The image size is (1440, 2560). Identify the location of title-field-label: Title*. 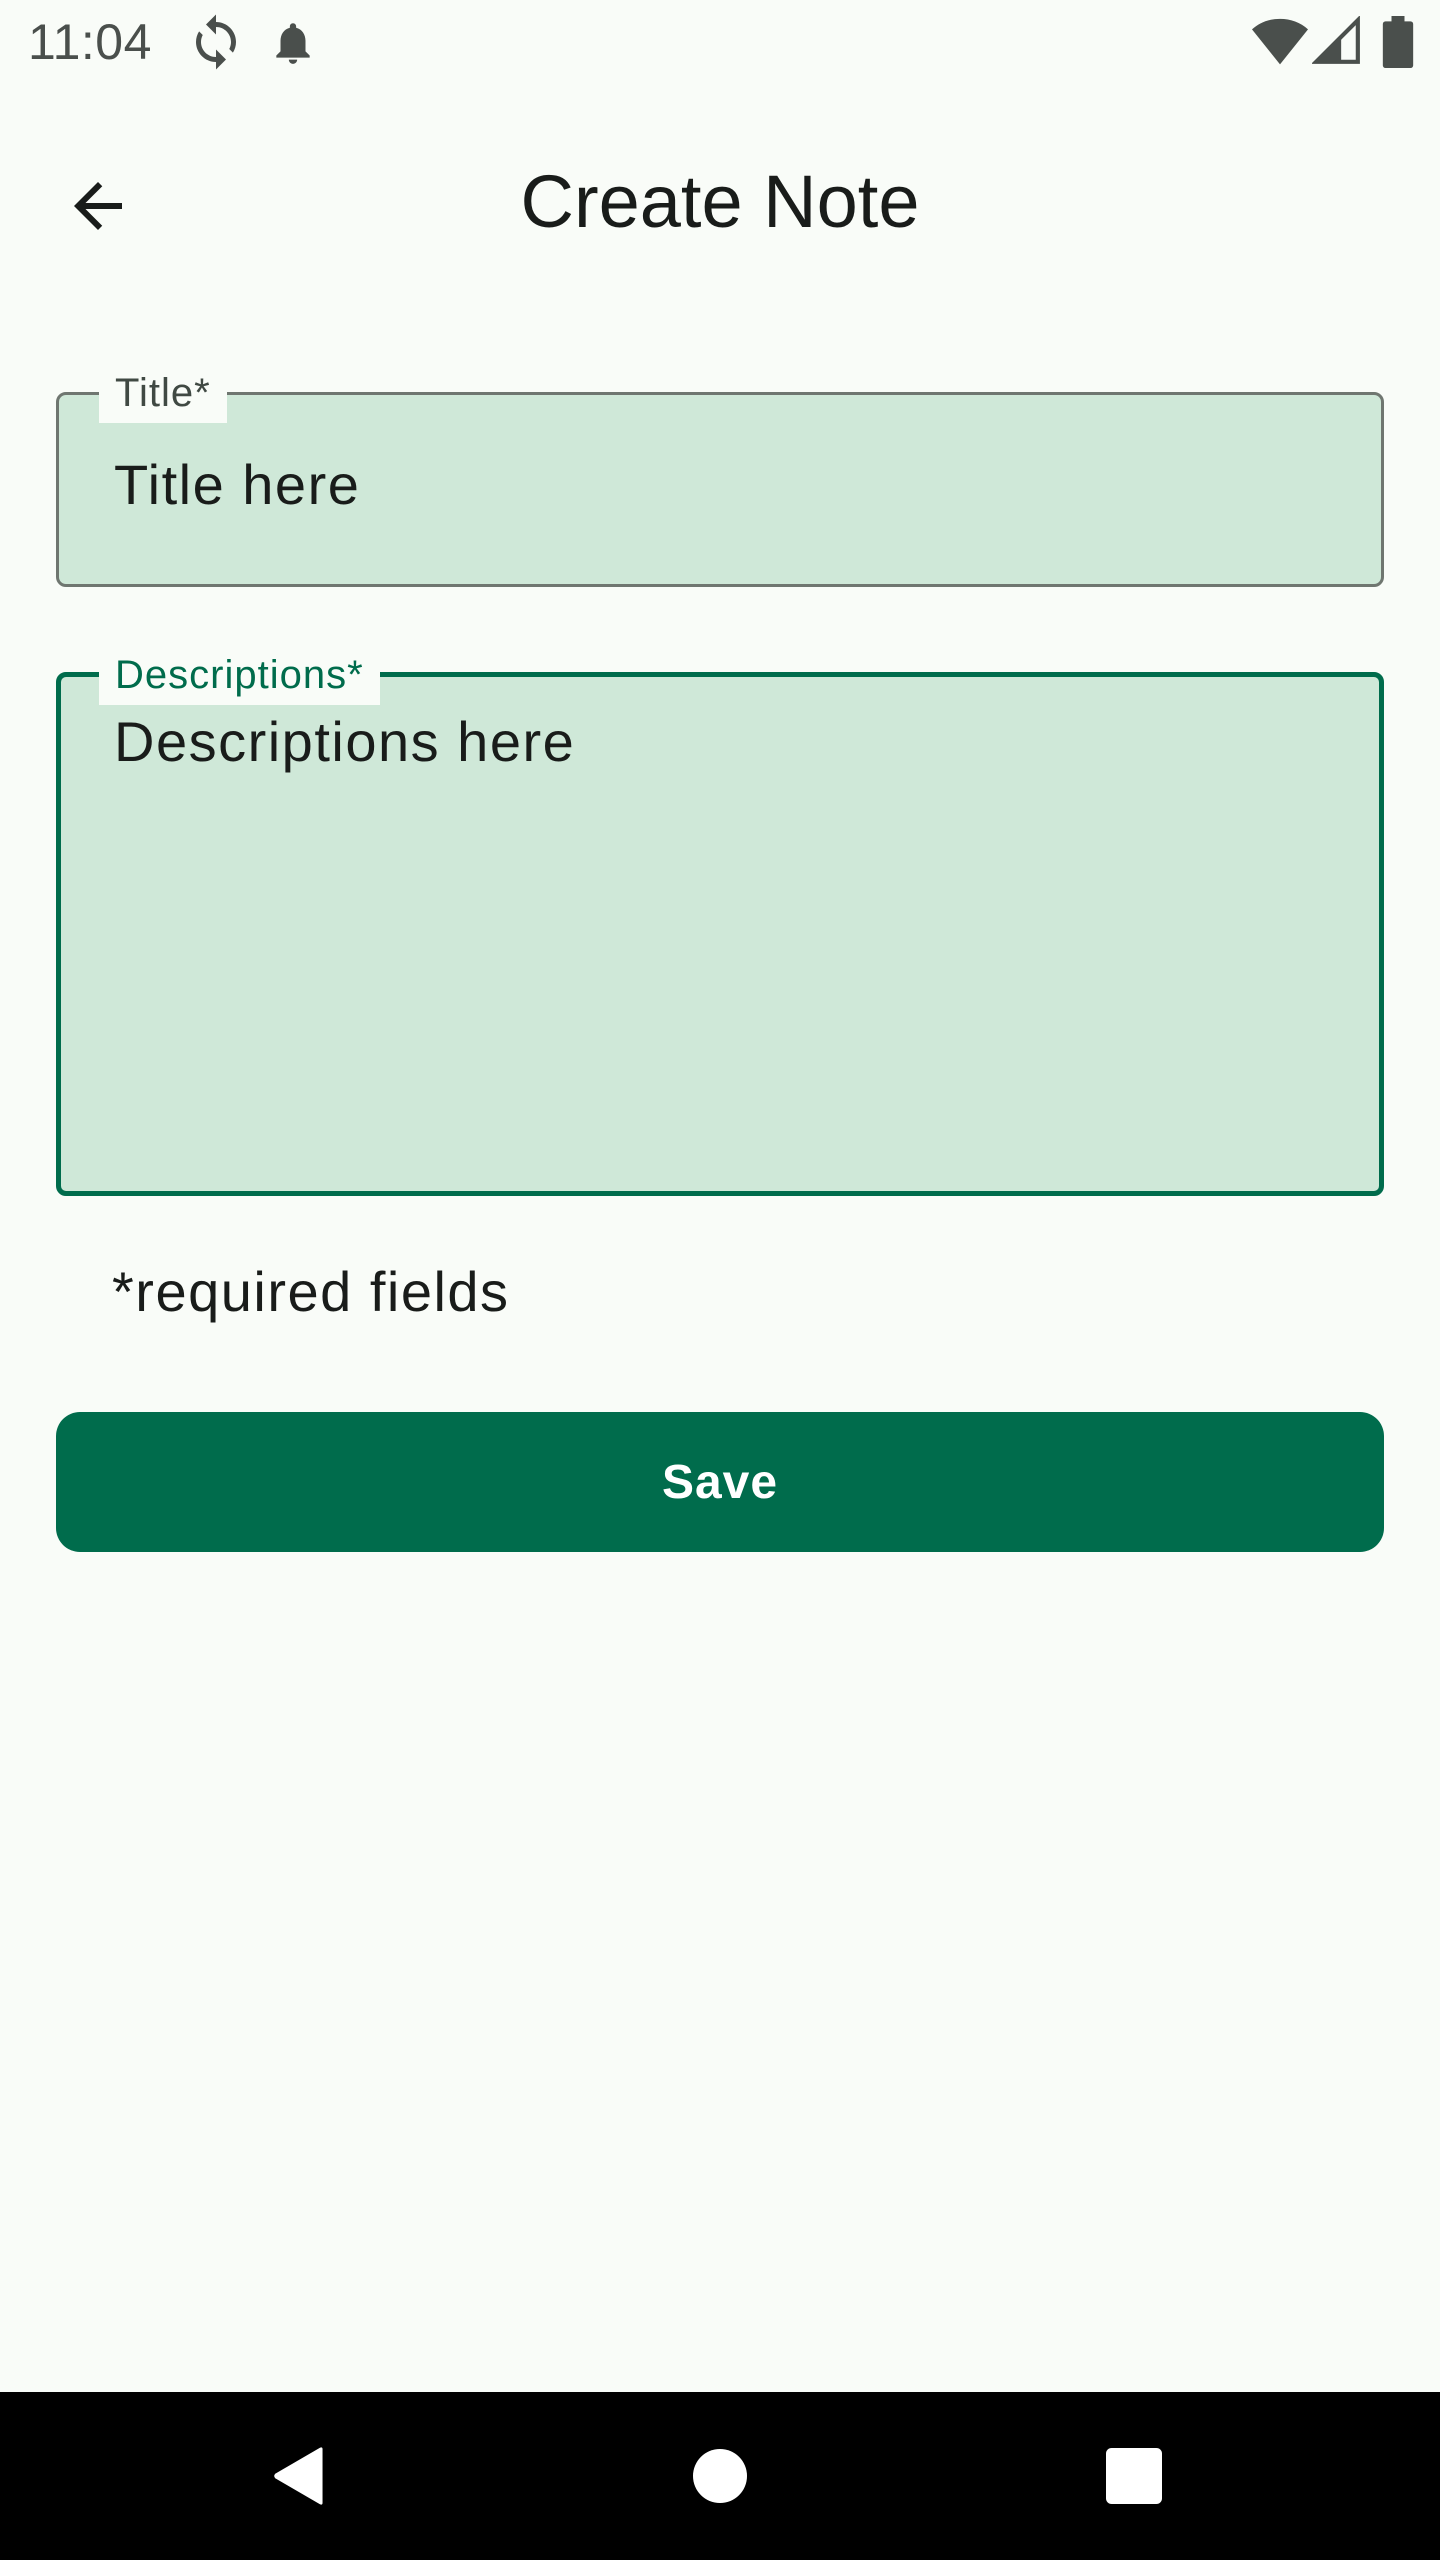
(163, 393).